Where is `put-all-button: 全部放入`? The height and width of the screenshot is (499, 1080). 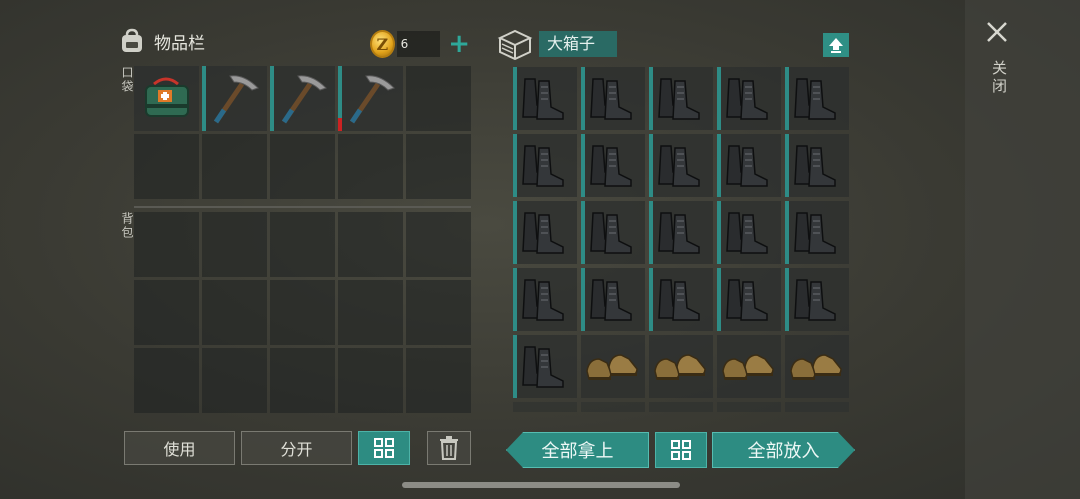
put-all-button: 全部放入 is located at coordinates (783, 450).